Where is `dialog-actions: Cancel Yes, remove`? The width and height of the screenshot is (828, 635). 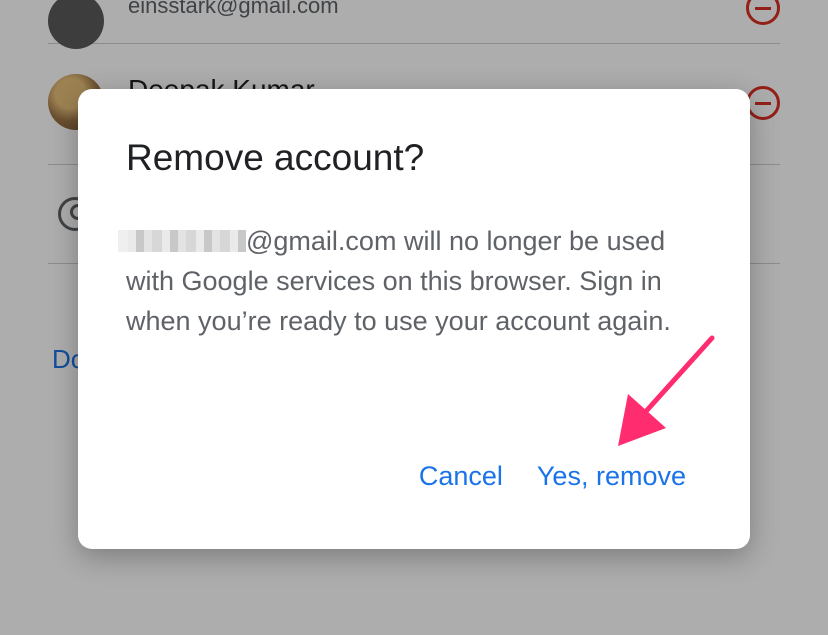
dialog-actions: Cancel Yes, remove is located at coordinates (552, 476).